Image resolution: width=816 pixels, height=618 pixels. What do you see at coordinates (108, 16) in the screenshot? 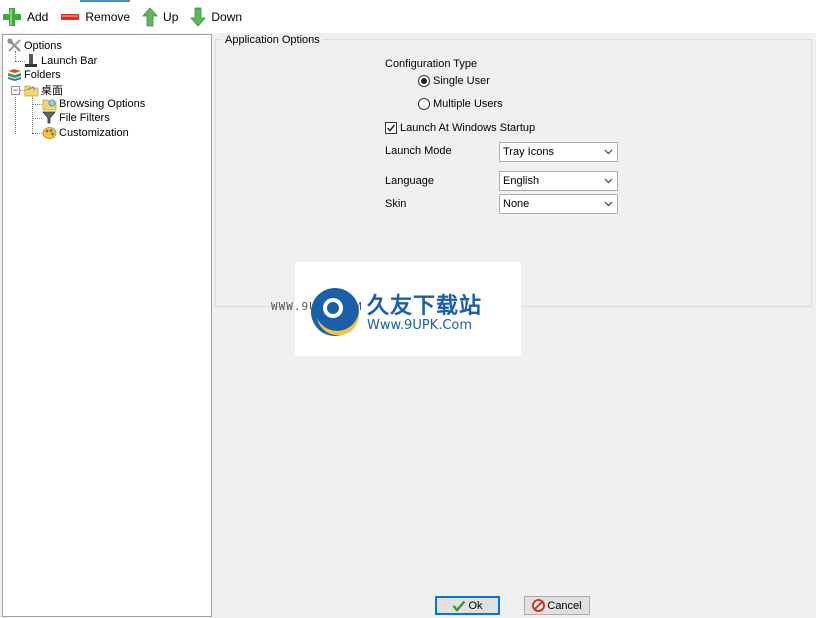
I see `remove-button-label: Remove` at bounding box center [108, 16].